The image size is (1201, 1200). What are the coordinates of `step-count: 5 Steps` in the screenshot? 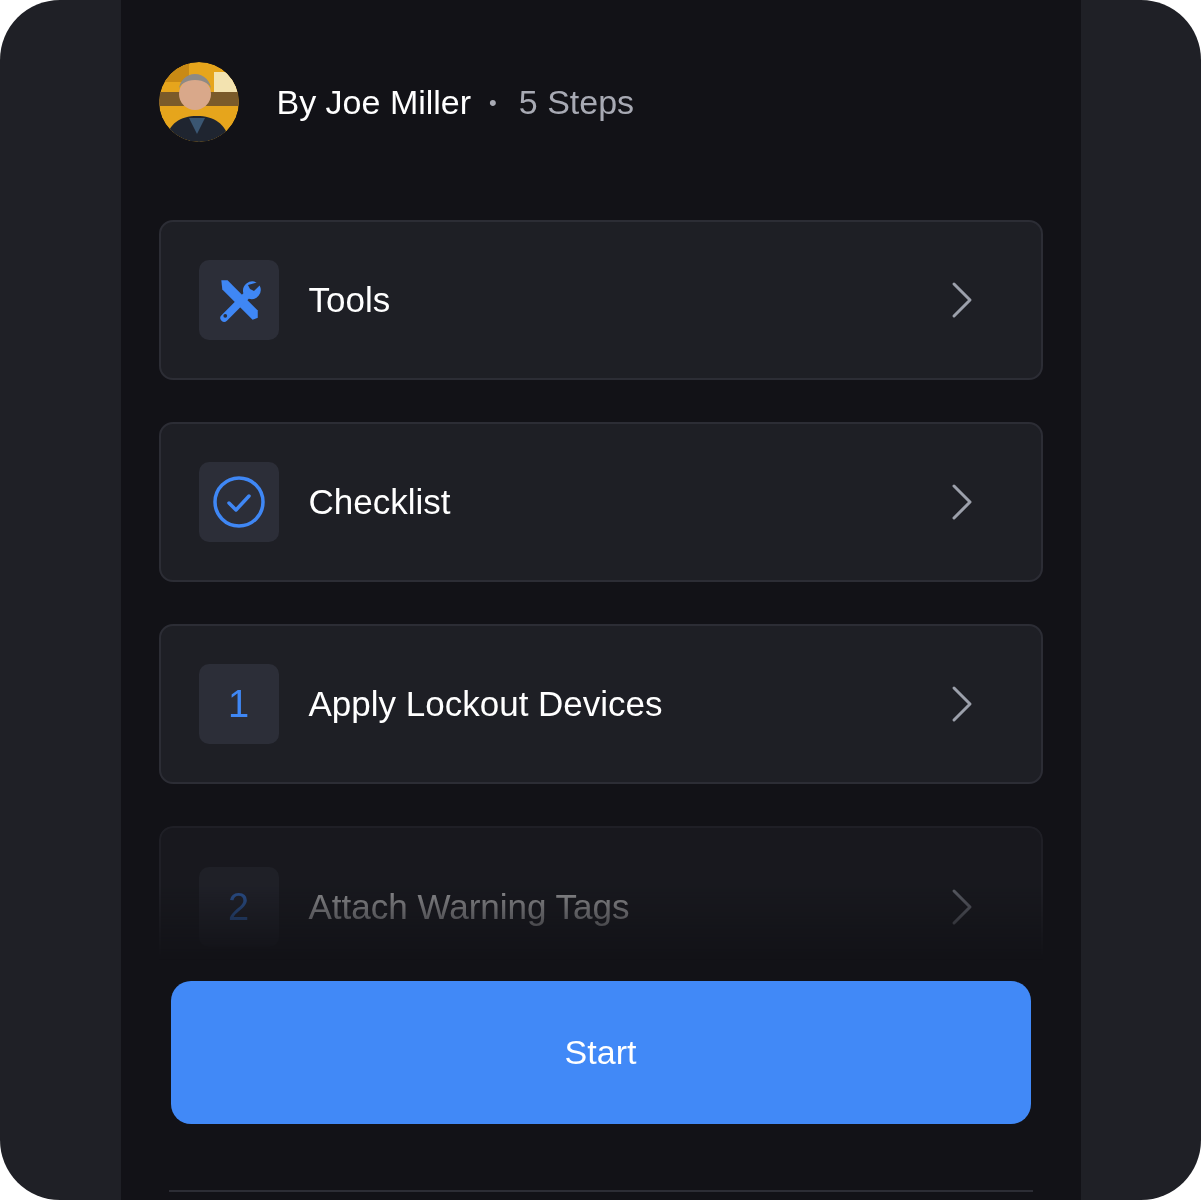 It's located at (576, 102).